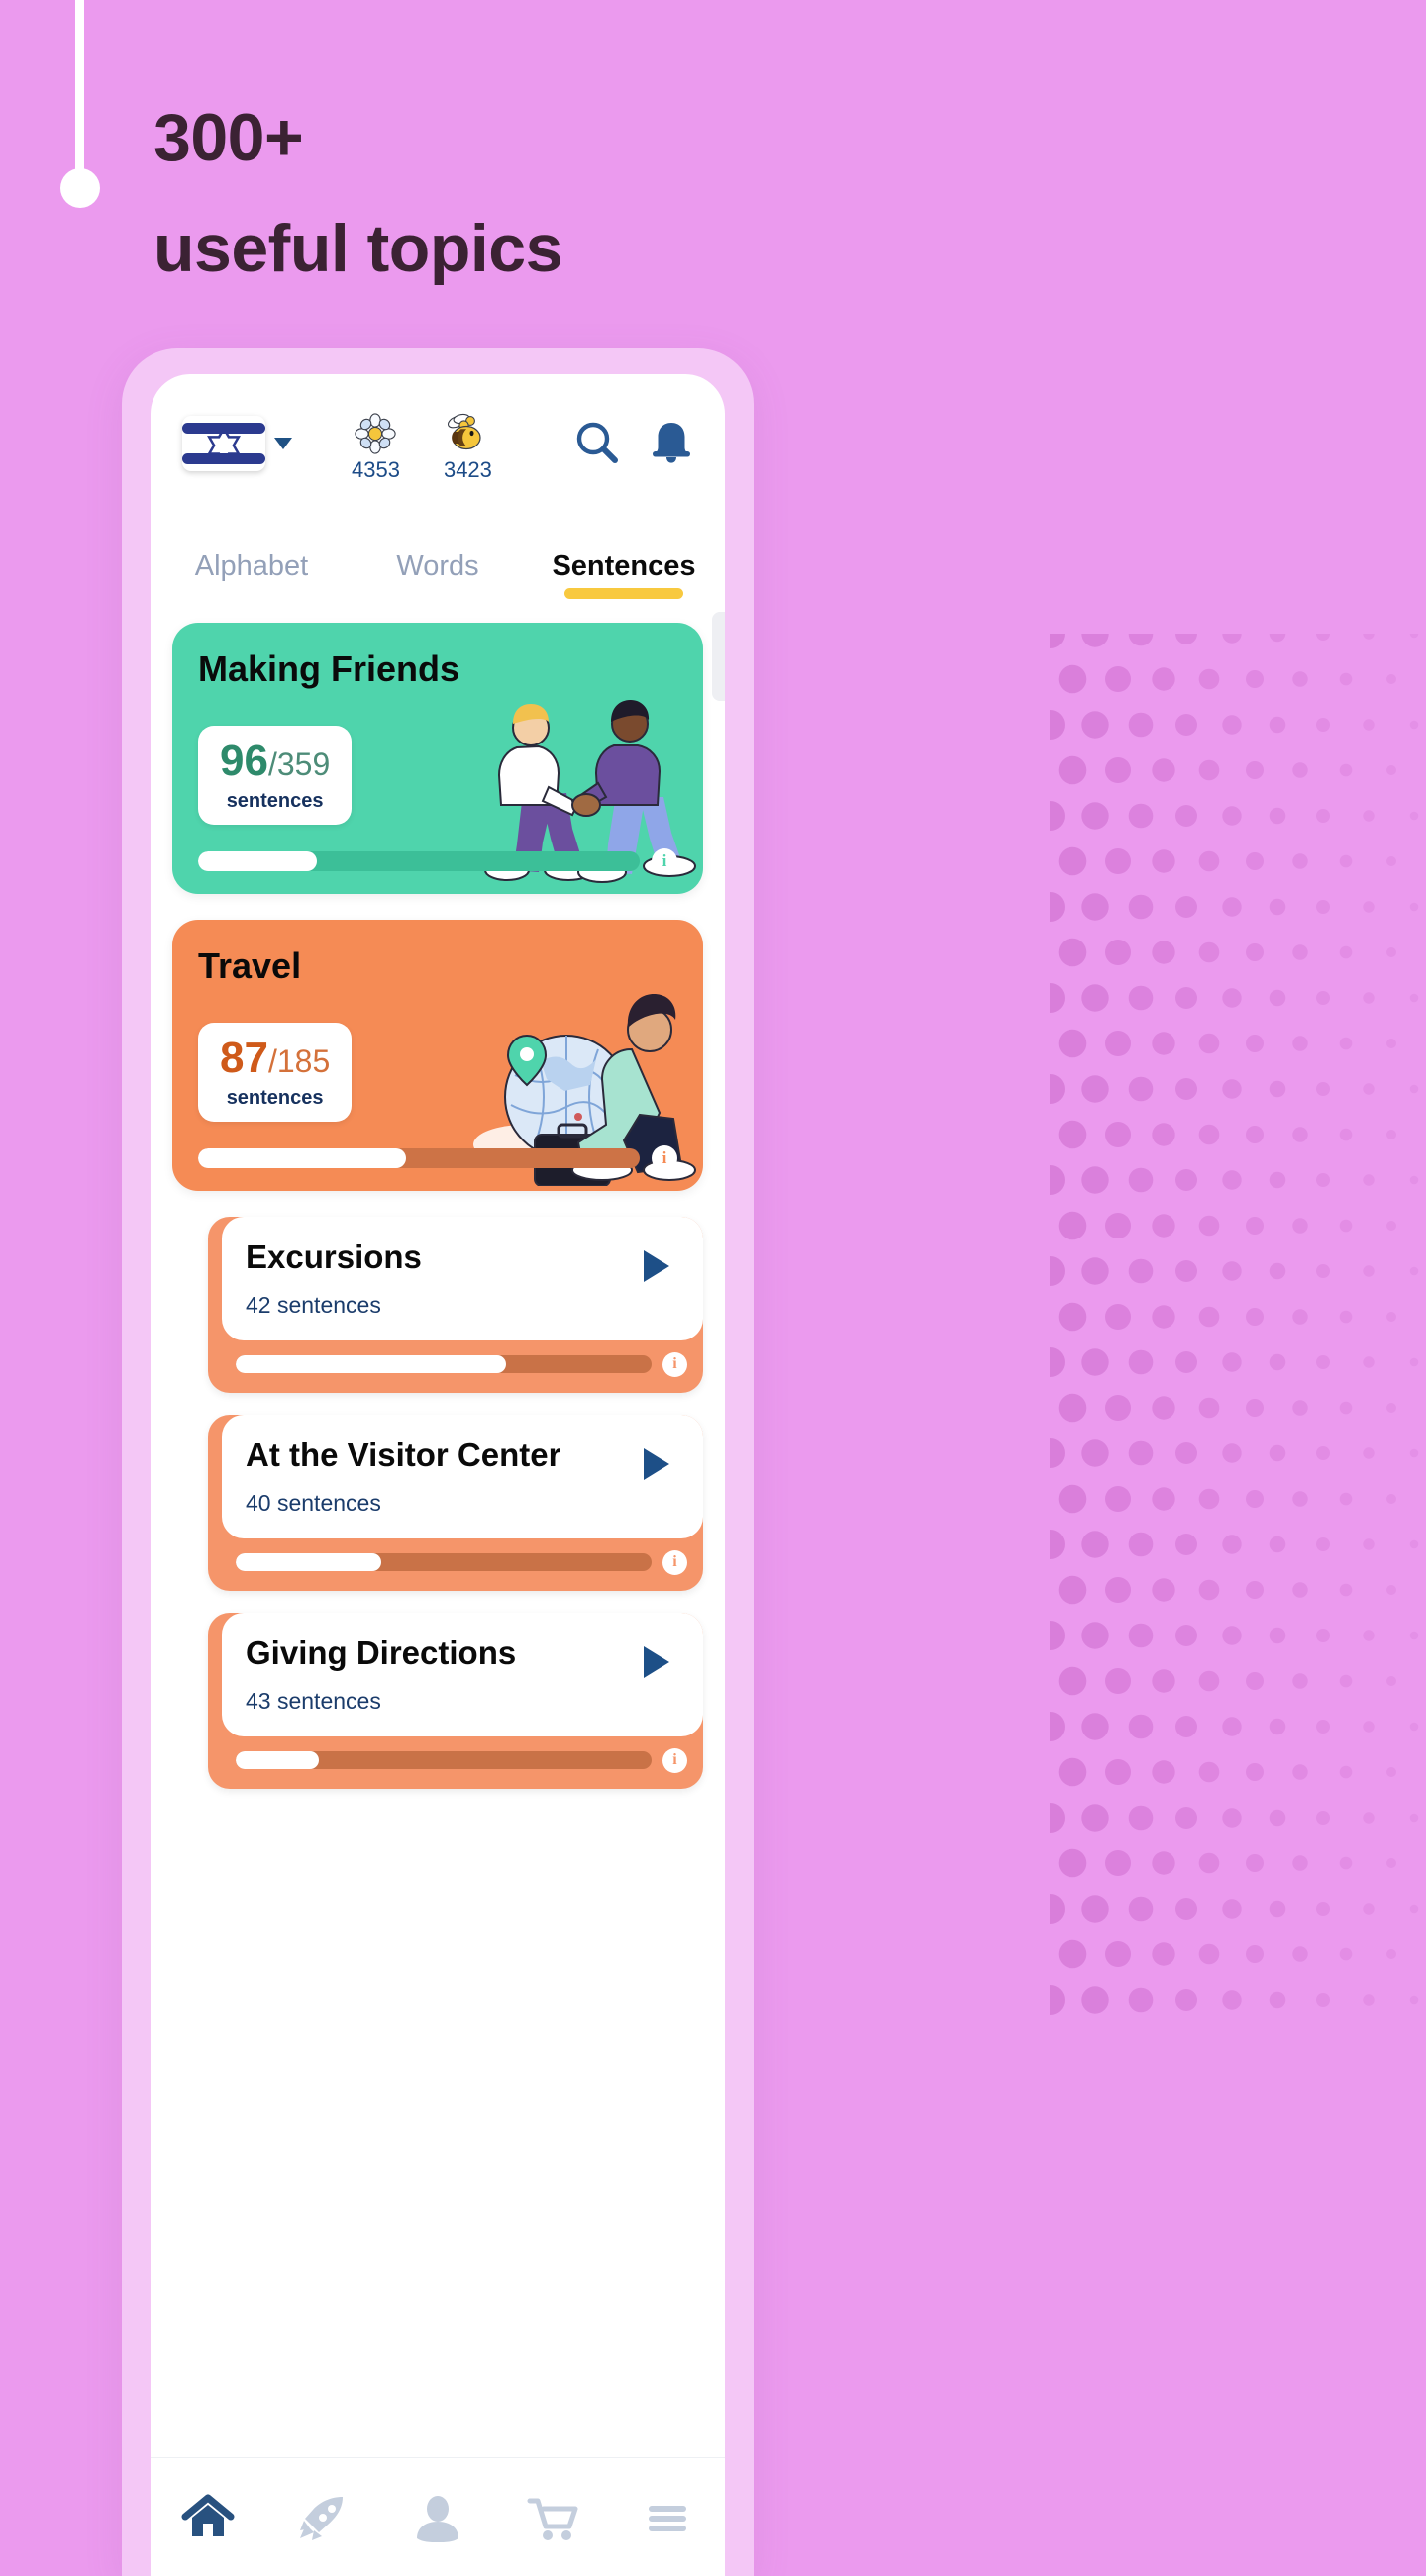 This screenshot has height=2576, width=1426. I want to click on tab-words: Words, so click(438, 577).